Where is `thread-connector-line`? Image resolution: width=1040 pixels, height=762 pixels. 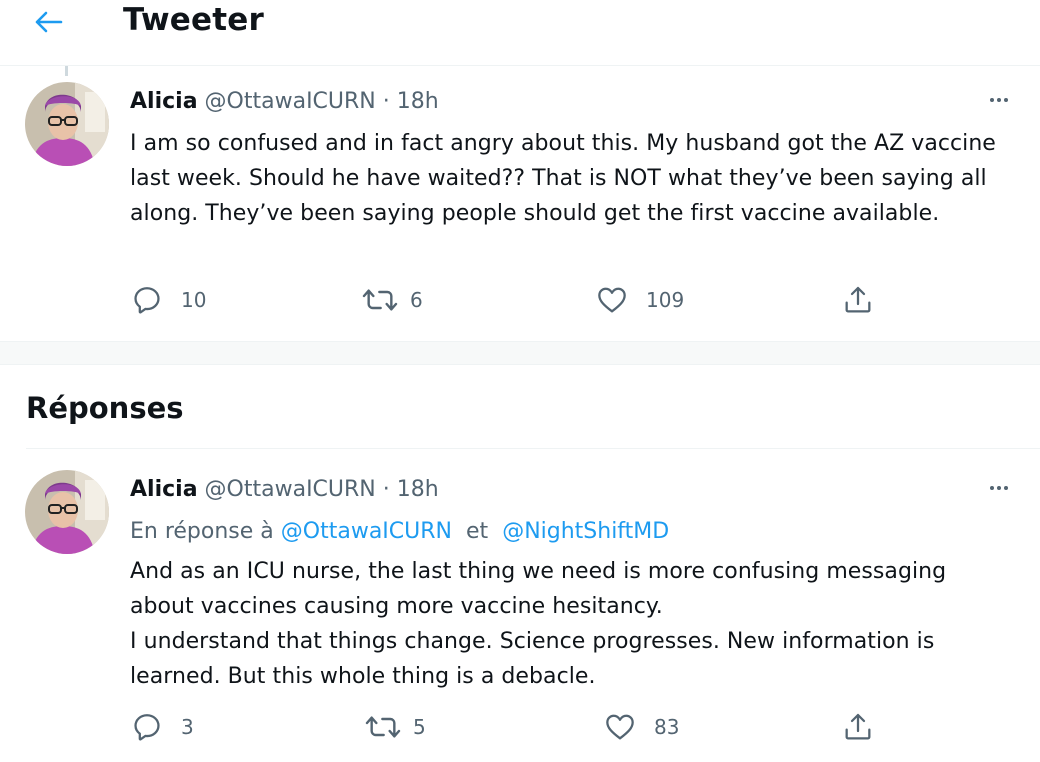
thread-connector-line is located at coordinates (66, 71).